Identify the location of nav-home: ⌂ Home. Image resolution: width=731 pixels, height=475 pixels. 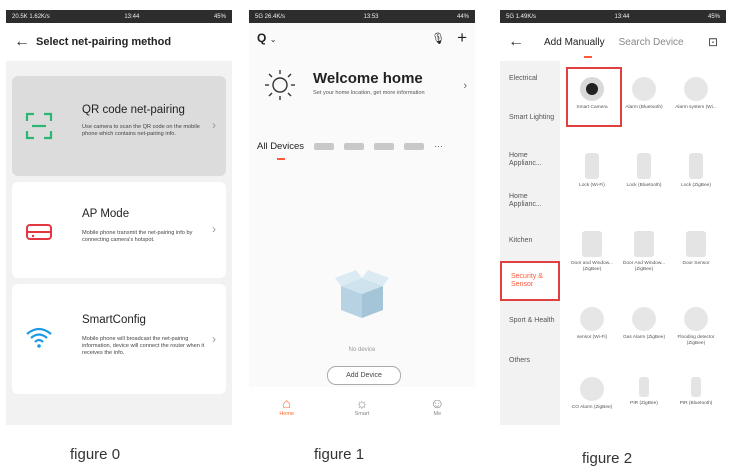
(287, 406).